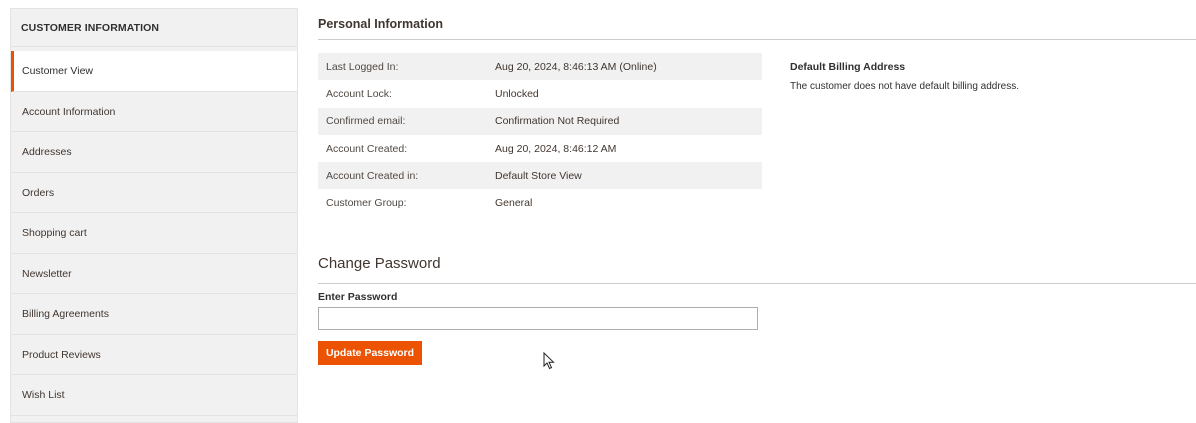  I want to click on row-label: Customer Group:, so click(366, 203).